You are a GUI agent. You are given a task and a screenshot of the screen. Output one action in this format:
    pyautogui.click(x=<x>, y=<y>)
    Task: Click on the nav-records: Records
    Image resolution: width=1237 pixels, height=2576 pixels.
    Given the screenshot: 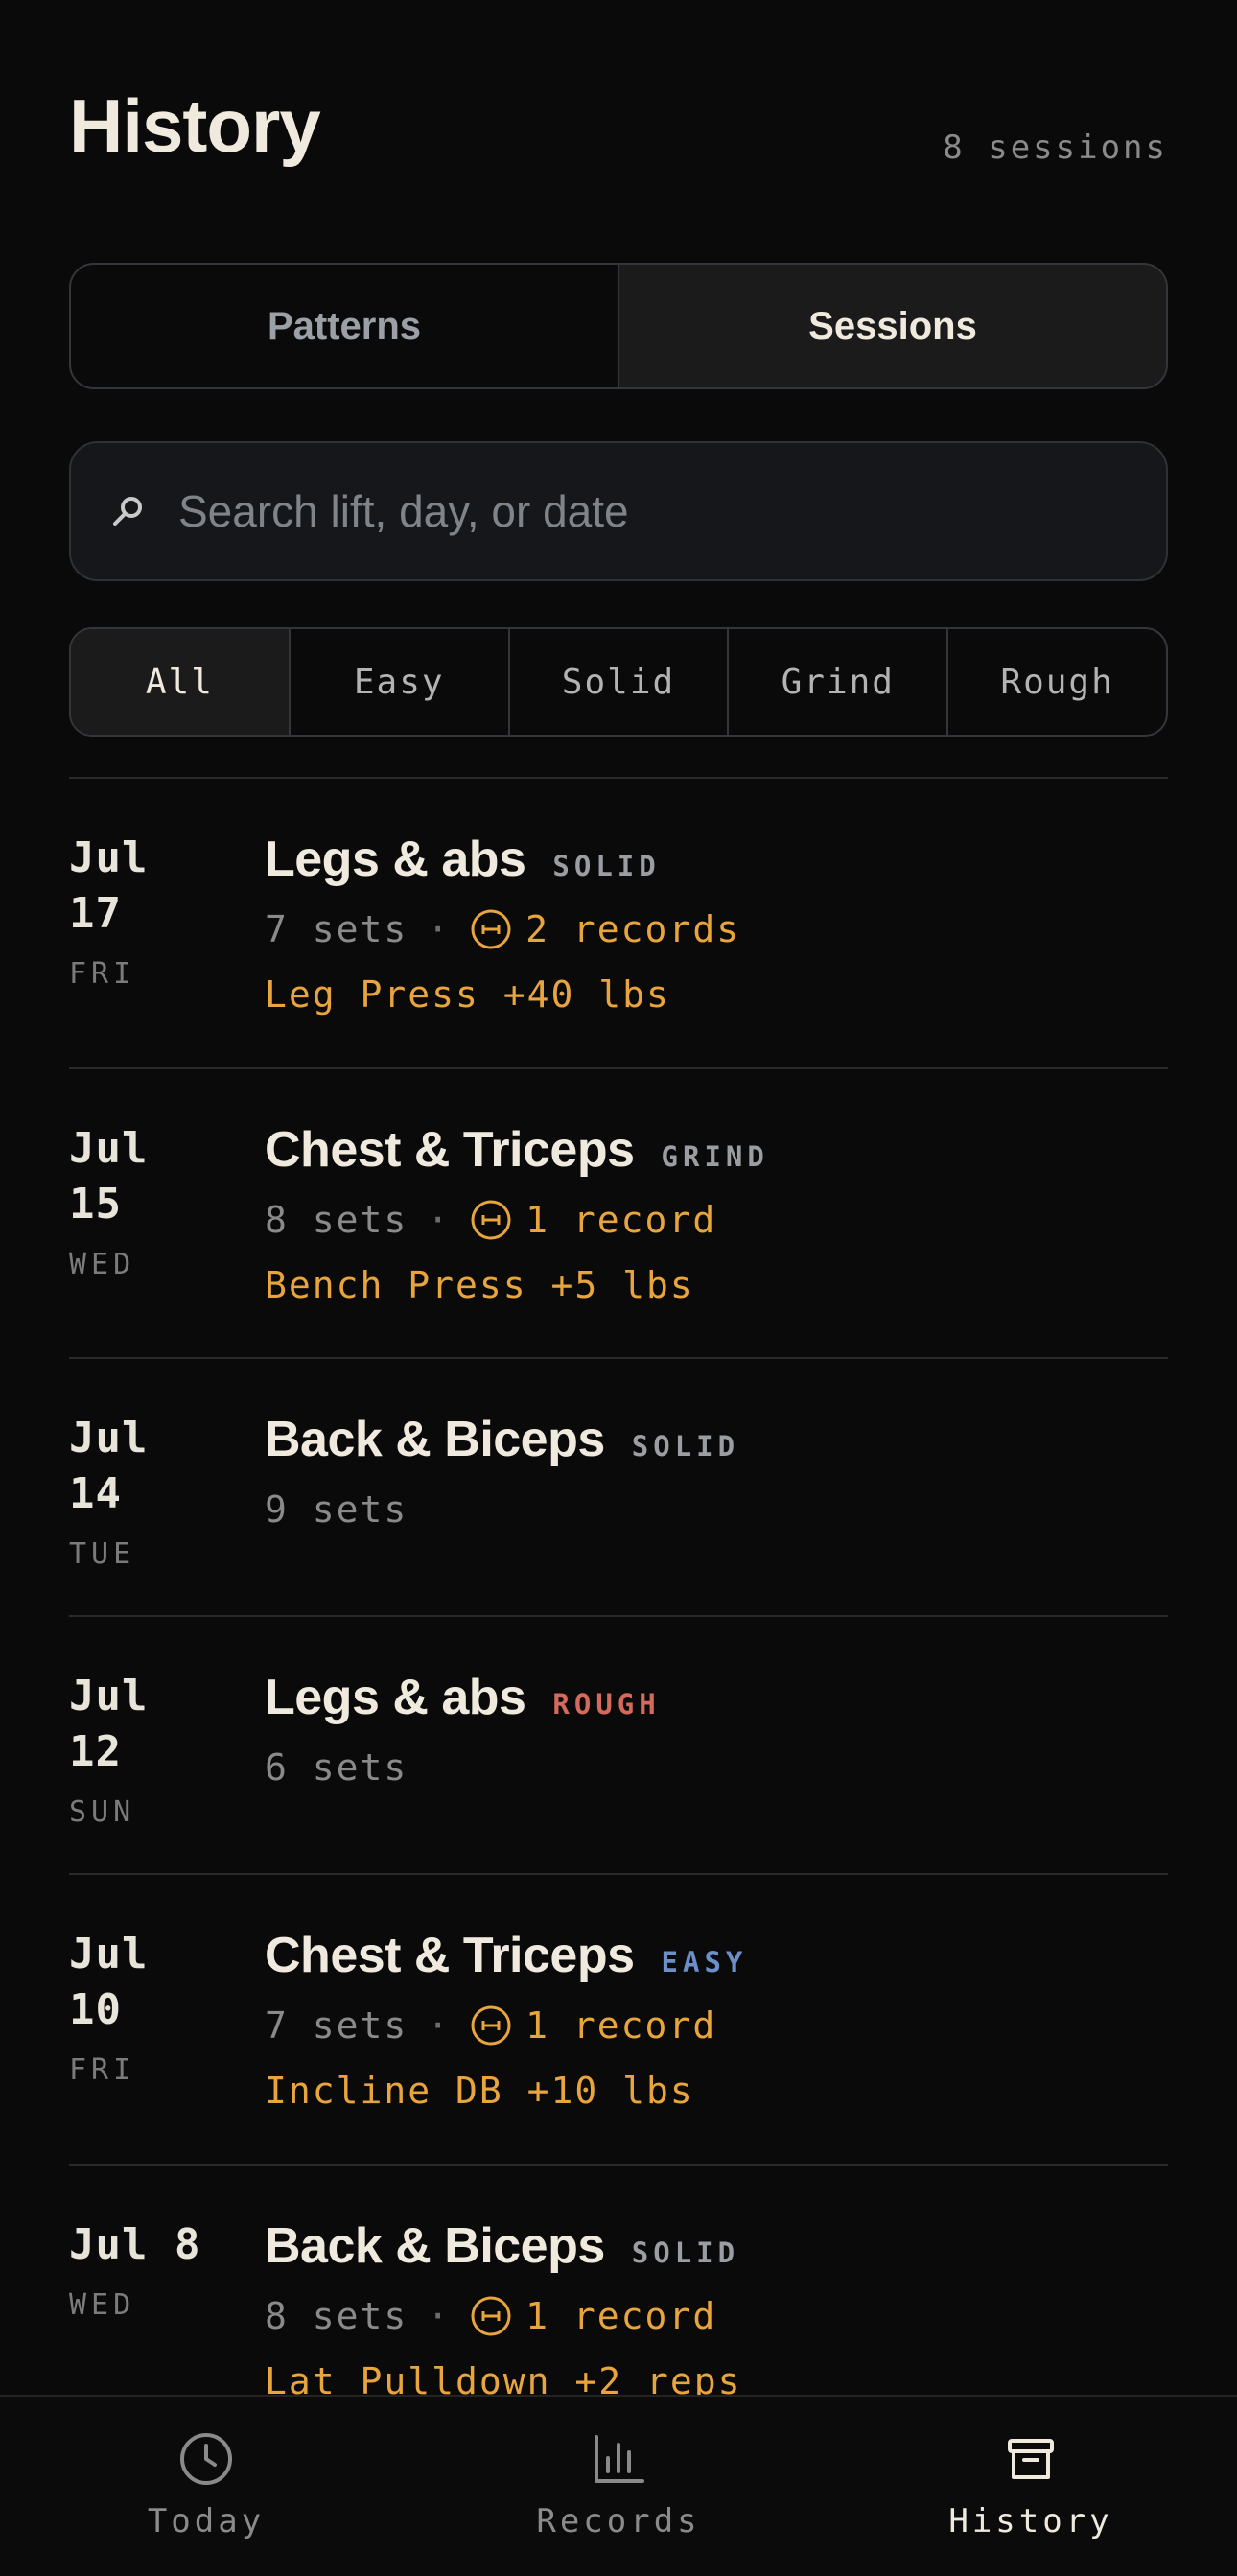 What is the action you would take?
    pyautogui.click(x=618, y=2486)
    